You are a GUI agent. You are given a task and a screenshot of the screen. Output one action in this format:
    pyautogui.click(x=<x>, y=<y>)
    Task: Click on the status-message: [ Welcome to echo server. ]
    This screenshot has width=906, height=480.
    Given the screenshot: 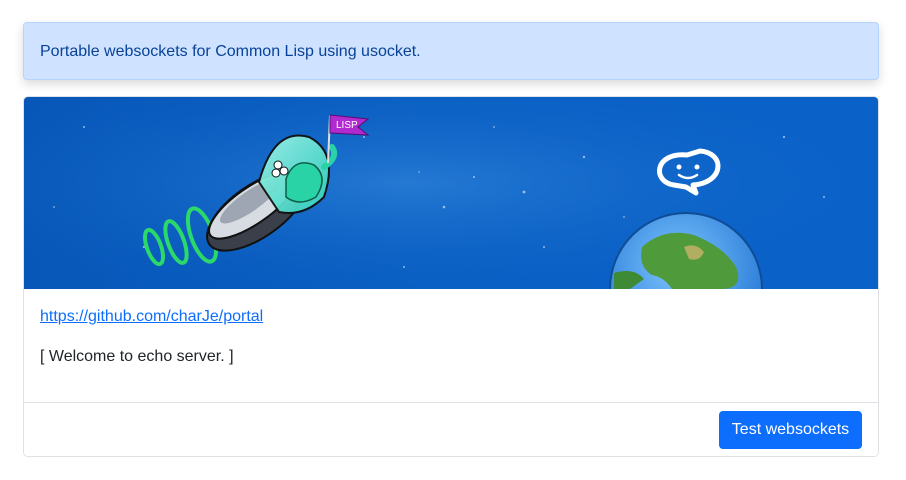 What is the action you would take?
    pyautogui.click(x=137, y=356)
    